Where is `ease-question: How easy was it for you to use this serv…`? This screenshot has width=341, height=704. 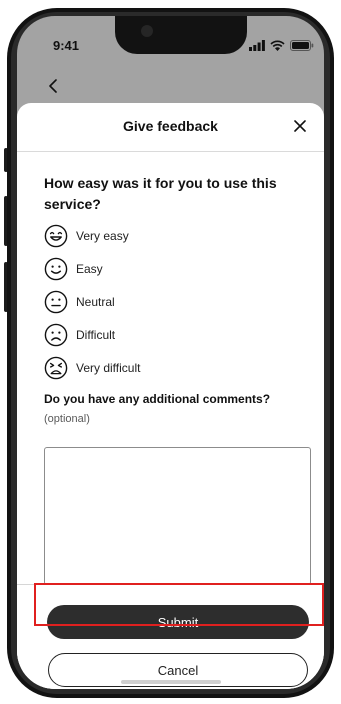
ease-question: How easy was it for you to use this serv… is located at coordinates (160, 193).